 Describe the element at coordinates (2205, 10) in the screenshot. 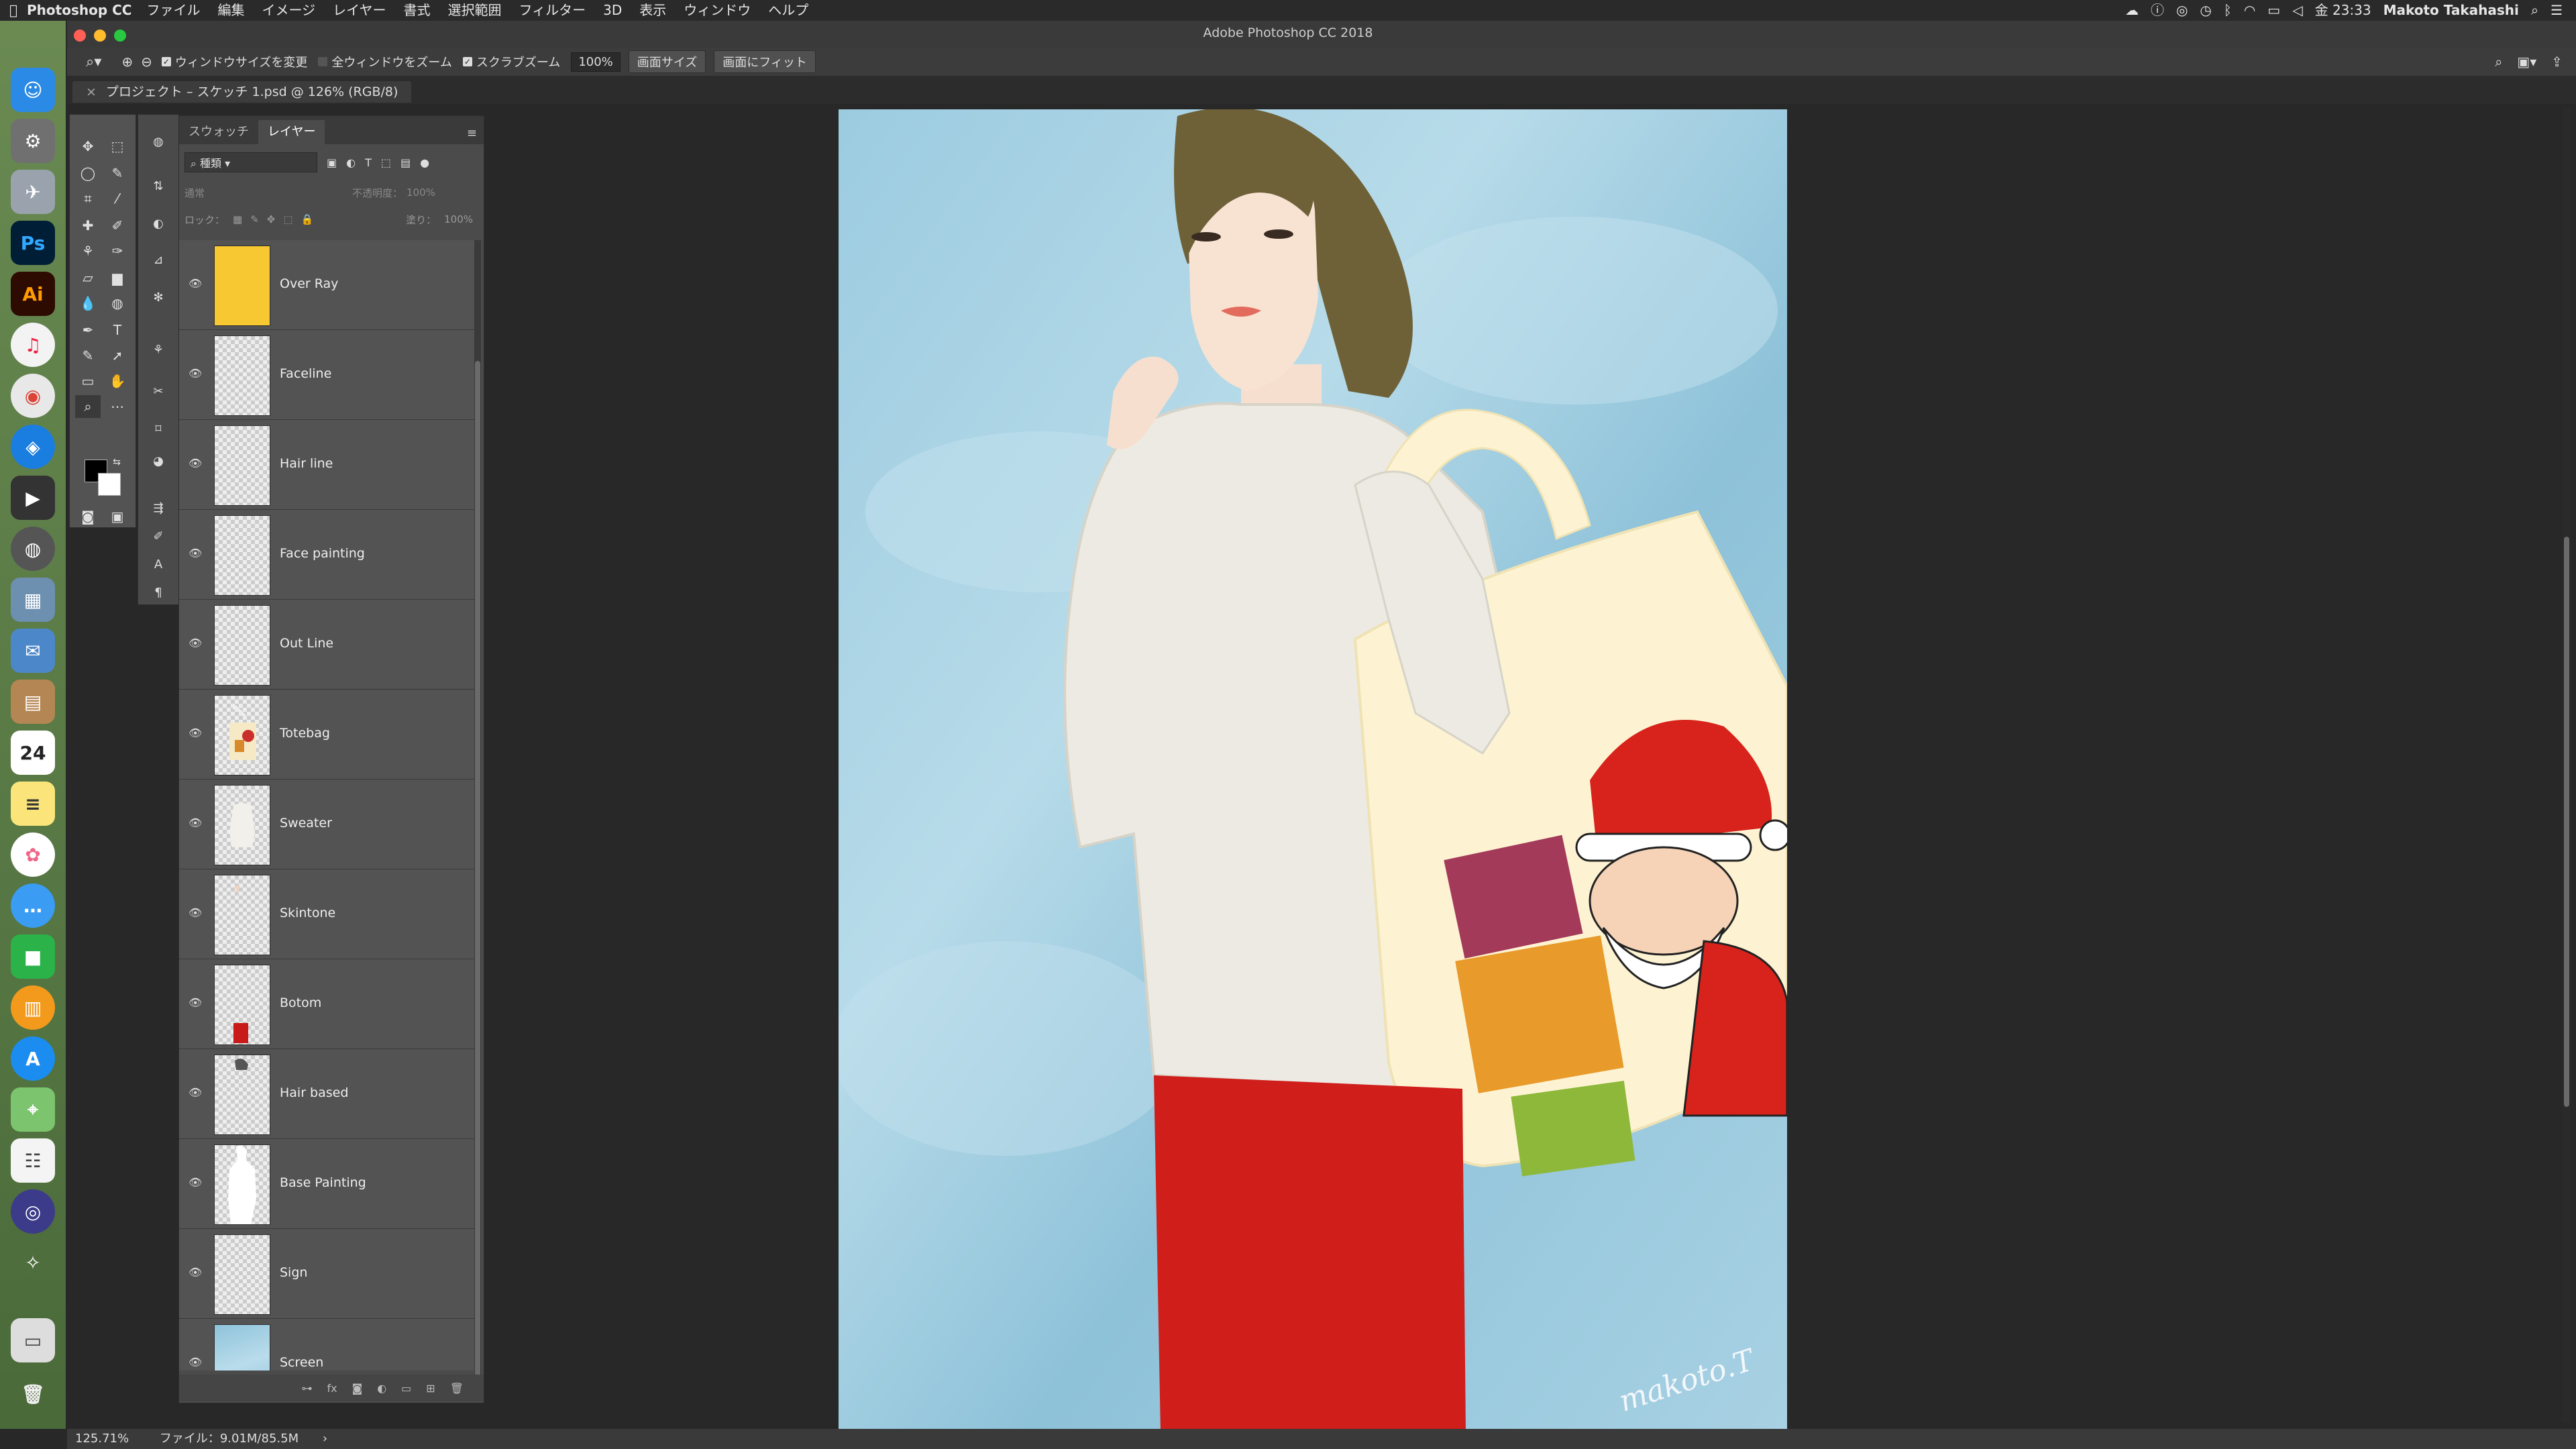

I see `timemachine-icon: ◷` at that location.